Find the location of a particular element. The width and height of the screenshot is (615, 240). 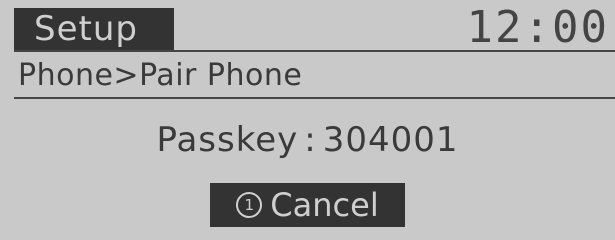

clock: 12:00 is located at coordinates (537, 27).